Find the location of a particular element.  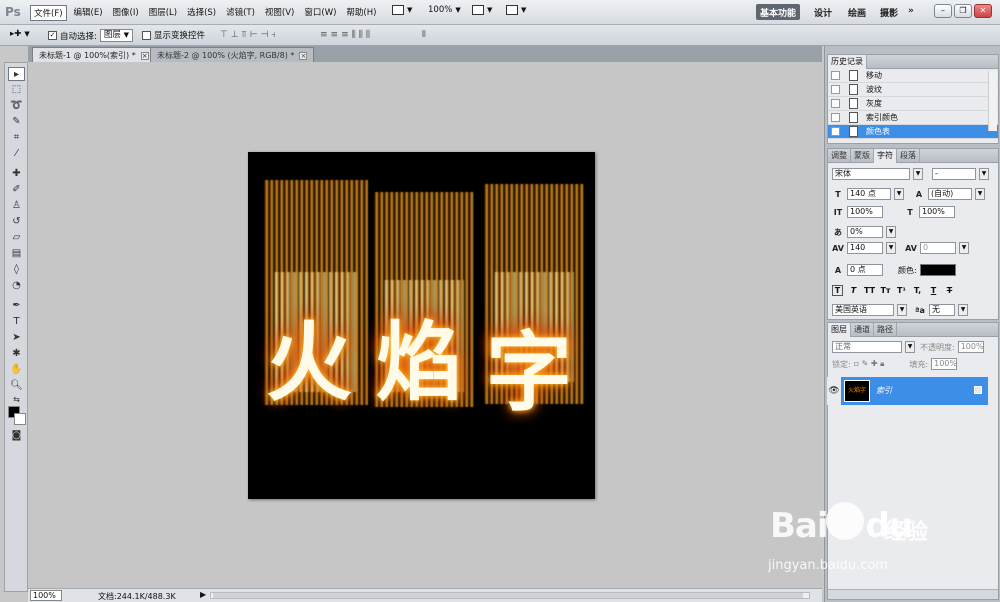

tab-masks: 蒙版 is located at coordinates (862, 156).